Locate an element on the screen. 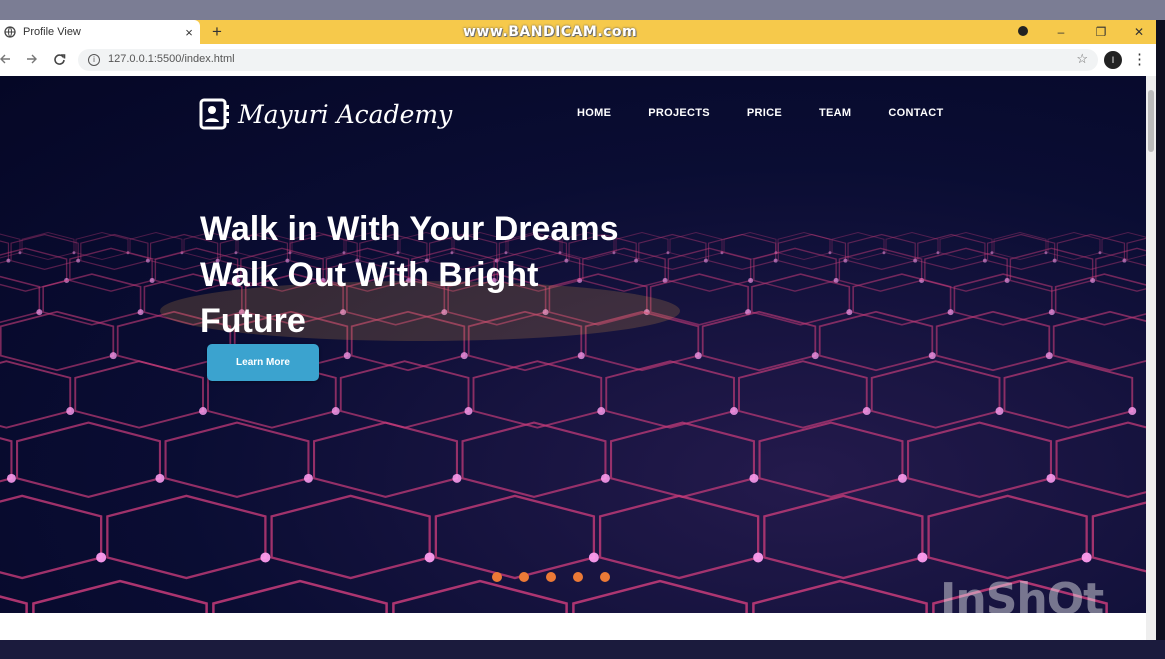 This screenshot has height=659, width=1165. recording-frame-right is located at coordinates (1160, 339).